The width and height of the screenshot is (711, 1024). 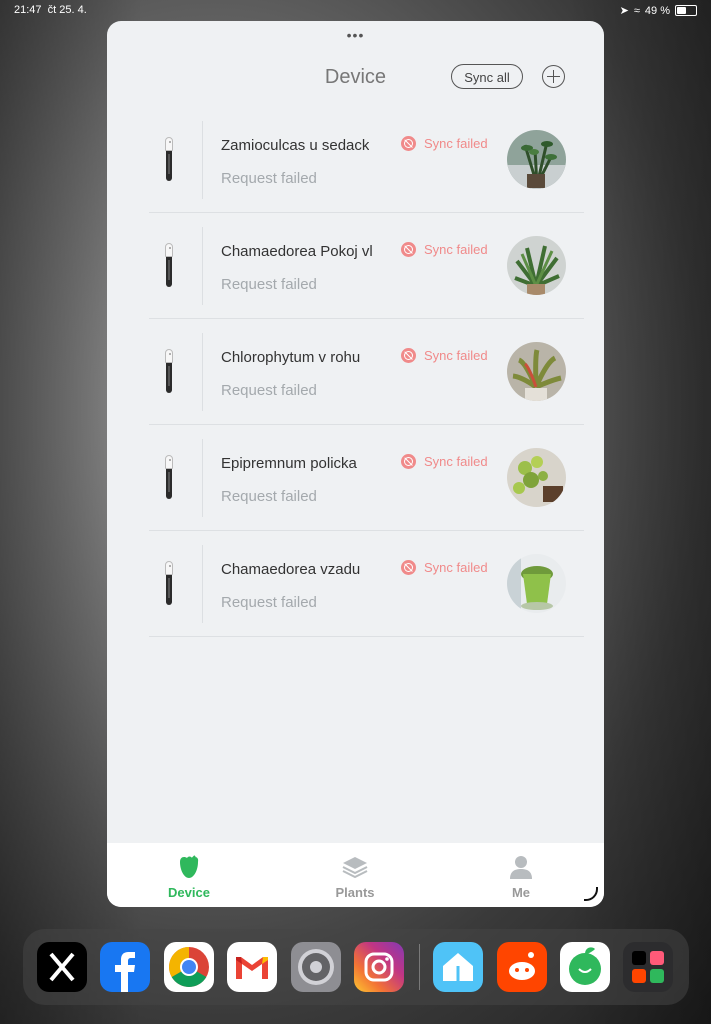 I want to click on device-name: Zamioculcas u sedack, so click(x=295, y=145).